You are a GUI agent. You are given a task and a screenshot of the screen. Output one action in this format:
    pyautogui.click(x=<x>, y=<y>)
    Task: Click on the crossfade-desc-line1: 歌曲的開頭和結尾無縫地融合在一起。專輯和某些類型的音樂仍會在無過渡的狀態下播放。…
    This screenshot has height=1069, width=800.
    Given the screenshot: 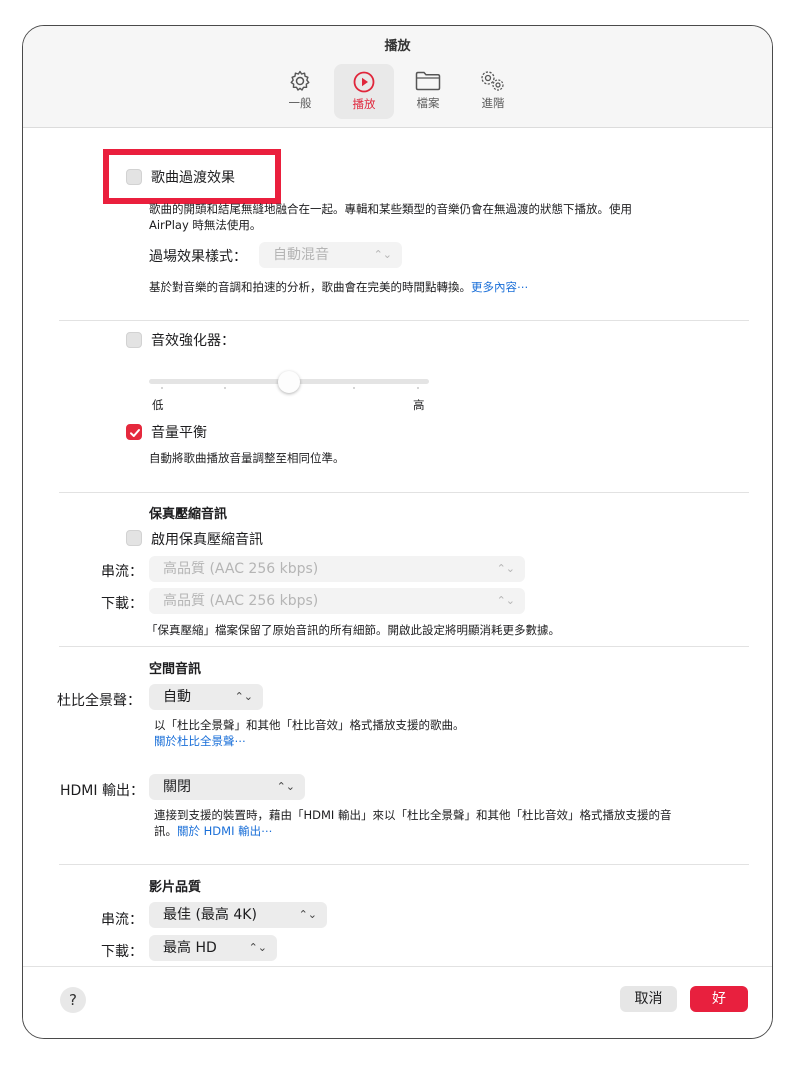 What is the action you would take?
    pyautogui.click(x=390, y=209)
    